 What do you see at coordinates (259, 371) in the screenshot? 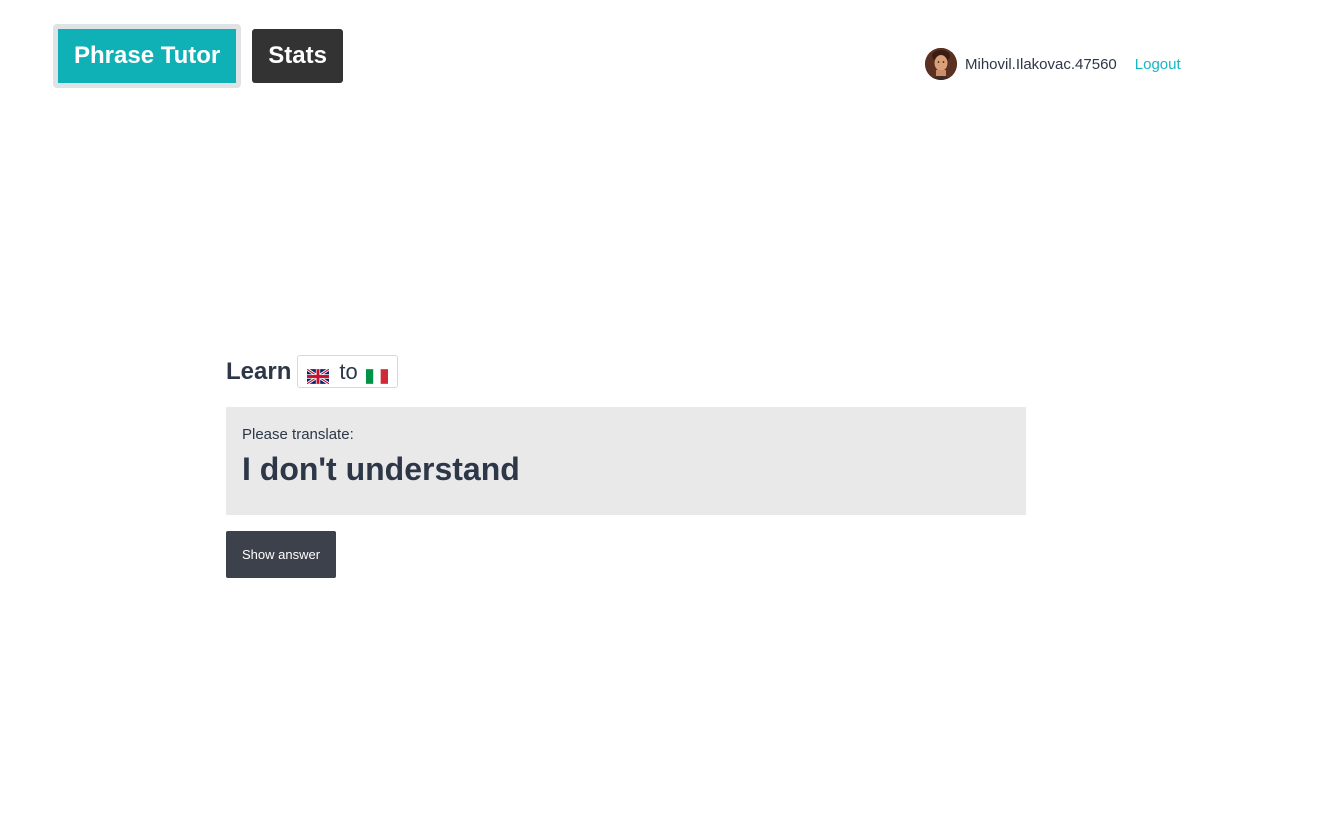
I see `learn-title: Learn` at bounding box center [259, 371].